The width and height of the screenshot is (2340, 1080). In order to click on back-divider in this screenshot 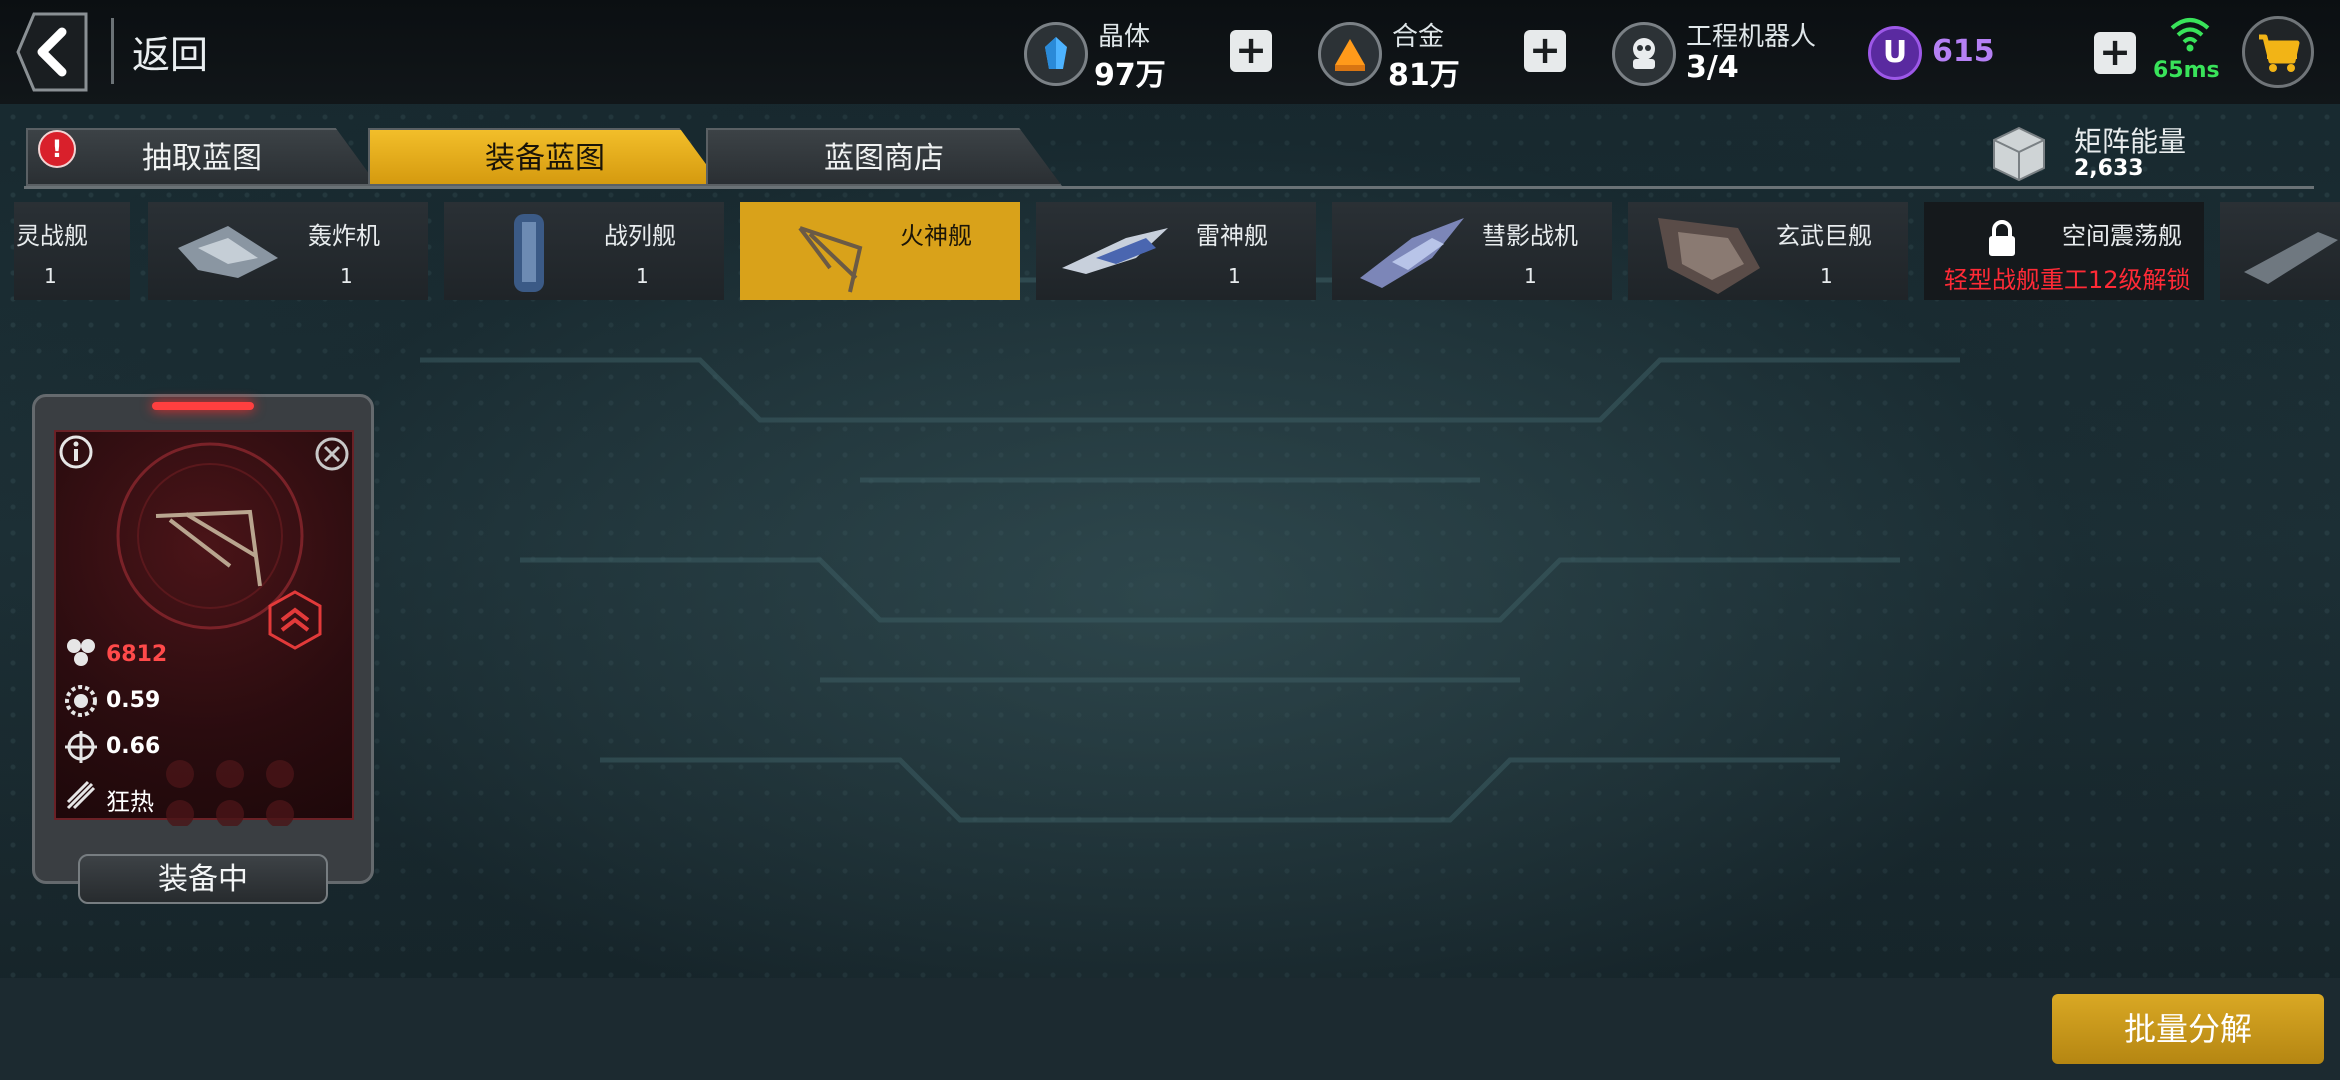, I will do `click(112, 51)`.